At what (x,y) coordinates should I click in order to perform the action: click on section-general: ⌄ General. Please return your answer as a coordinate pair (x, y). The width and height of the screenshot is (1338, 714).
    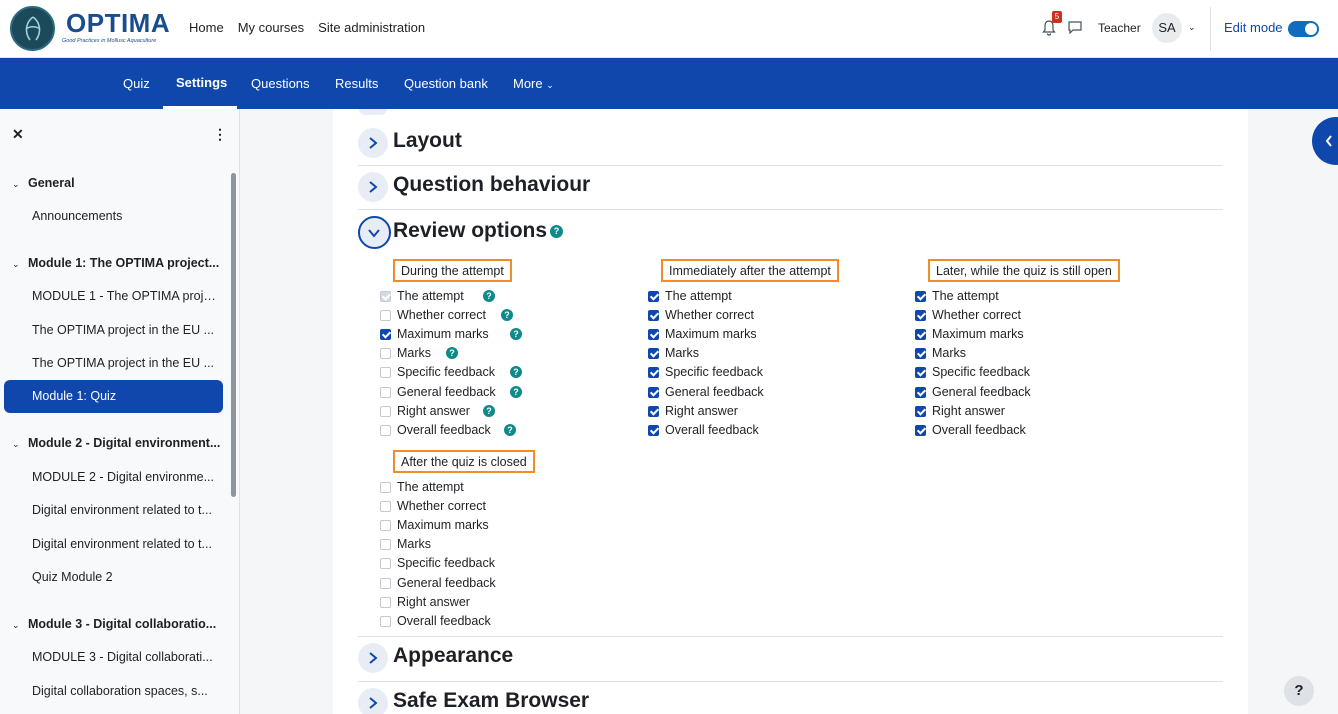
    Looking at the image, I should click on (127, 183).